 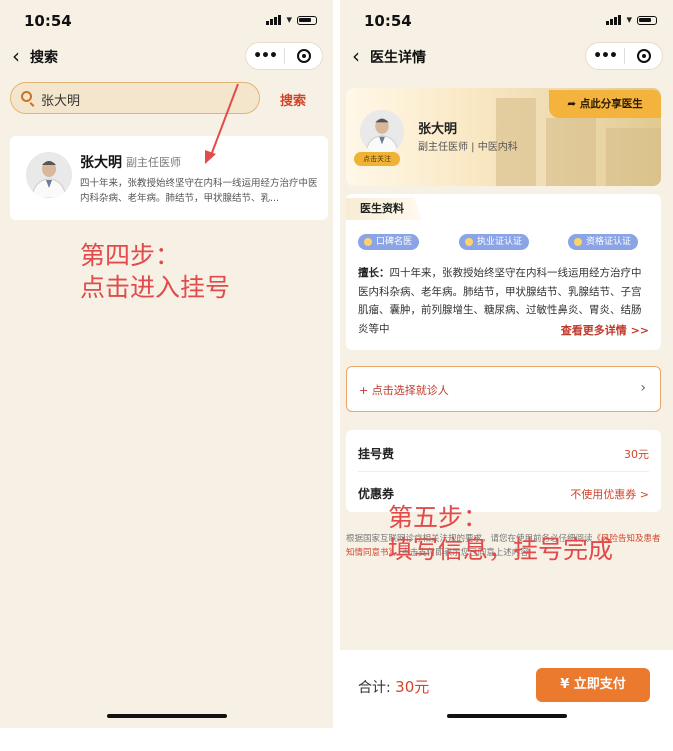 I want to click on doctor-name: 张大明, so click(x=438, y=129).